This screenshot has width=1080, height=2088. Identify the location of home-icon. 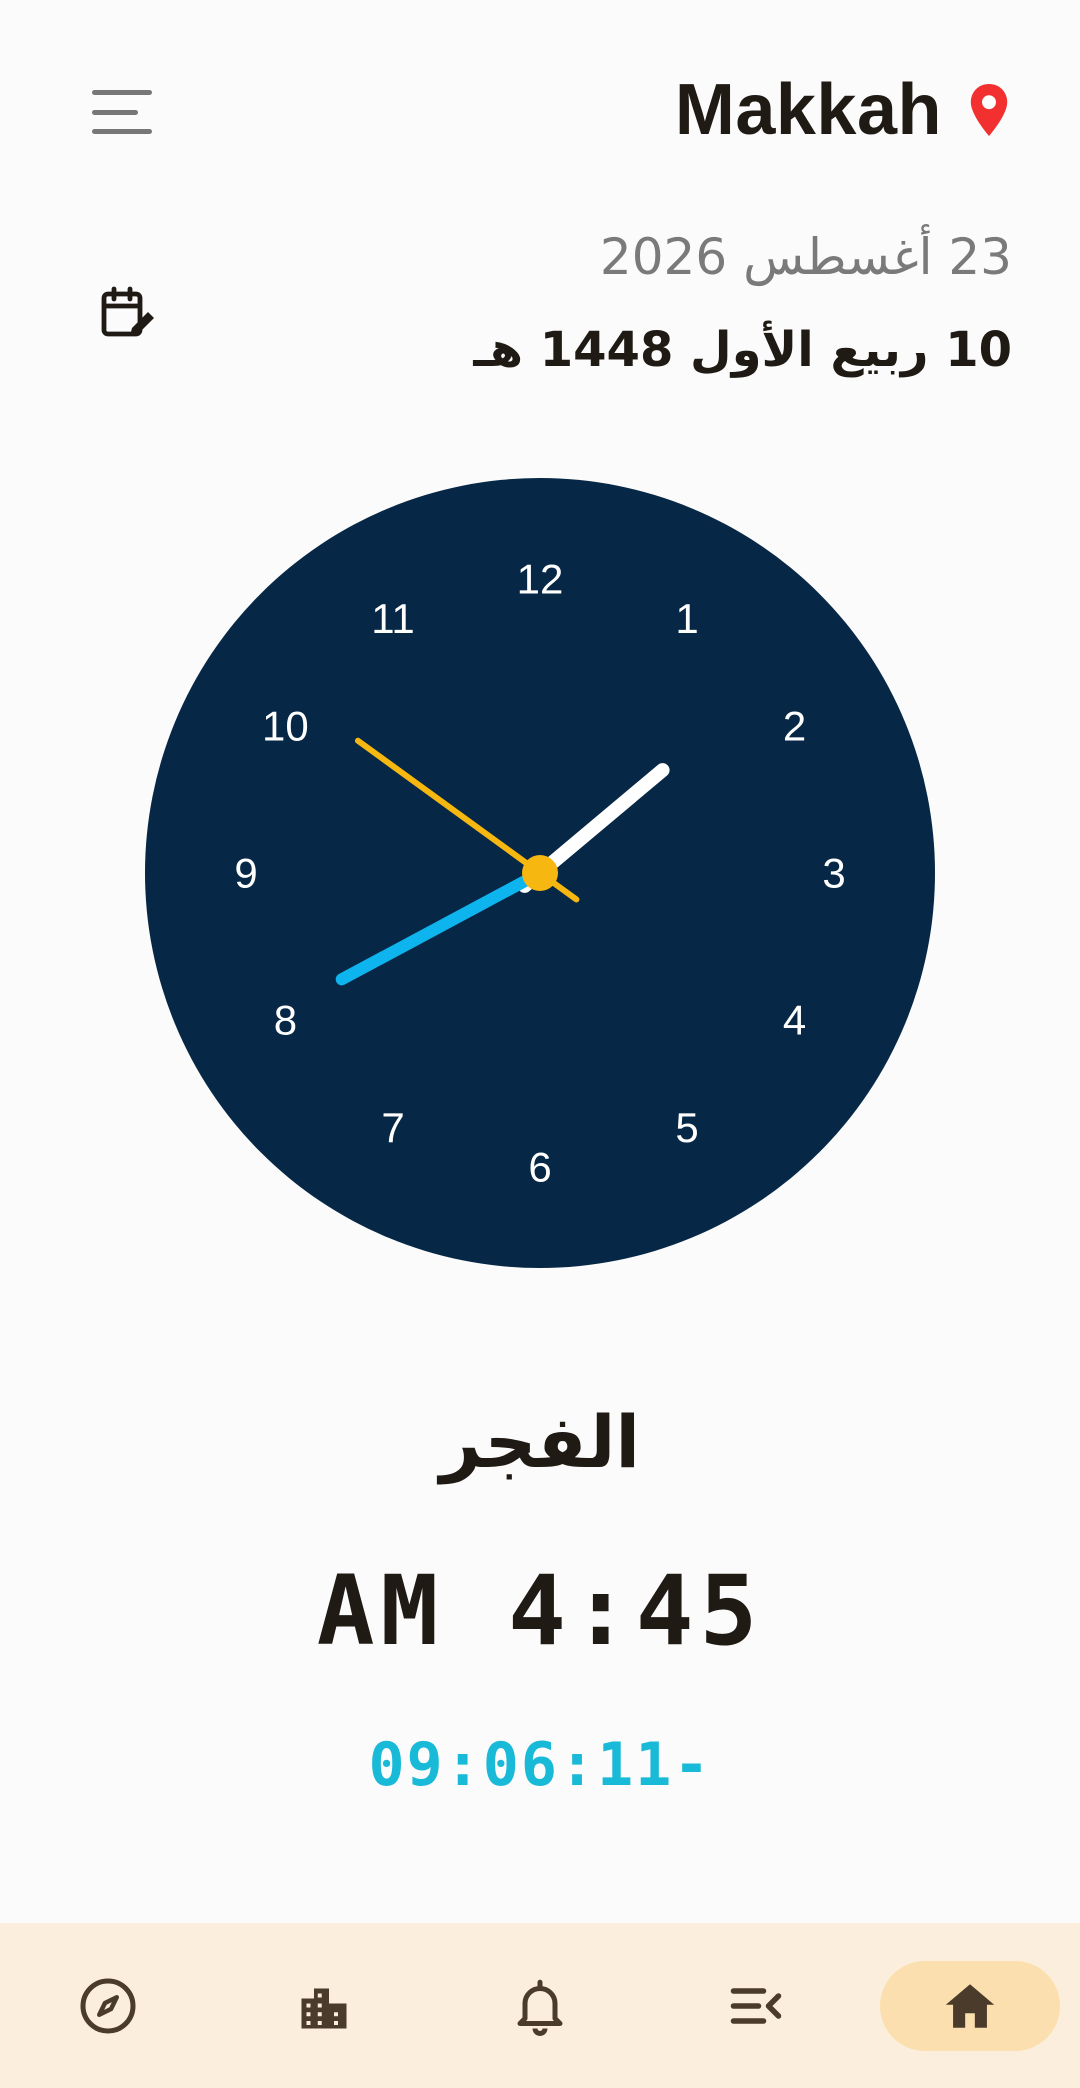
(970, 2006).